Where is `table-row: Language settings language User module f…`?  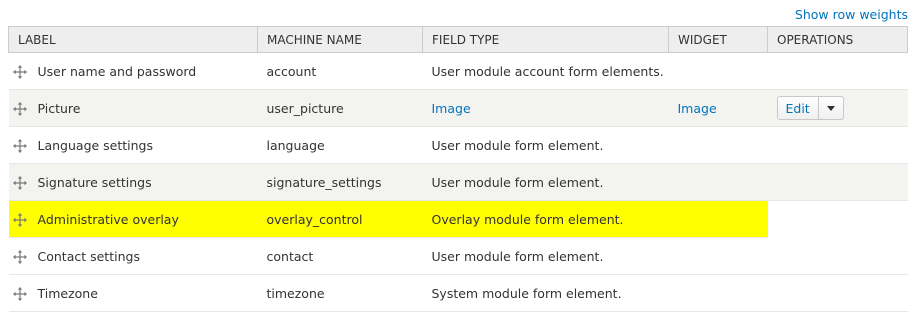 table-row: Language settings language User module f… is located at coordinates (458, 145).